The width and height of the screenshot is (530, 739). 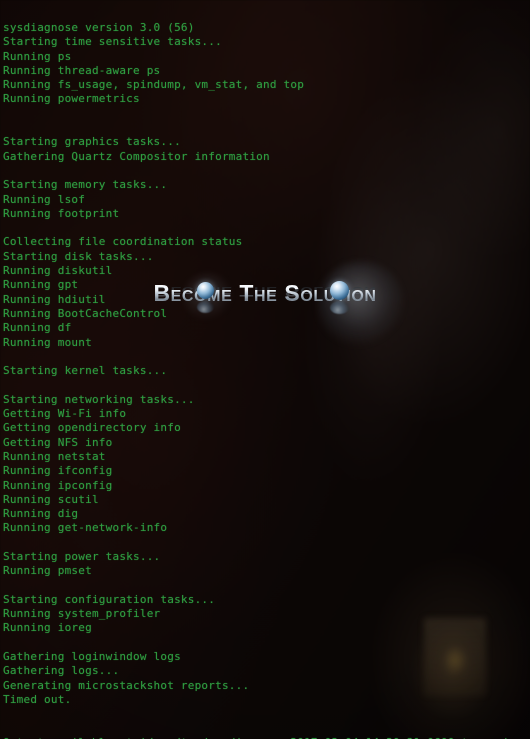 I want to click on terminal-line: Running hdiutil, so click(x=54, y=299).